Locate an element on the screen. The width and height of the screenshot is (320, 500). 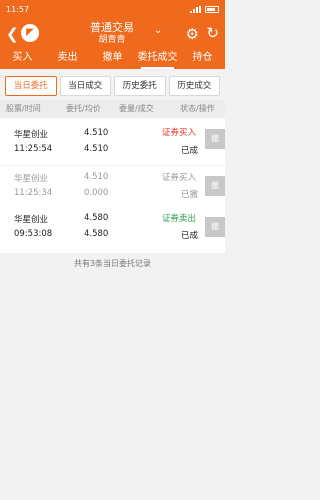
status-icons is located at coordinates (204, 9).